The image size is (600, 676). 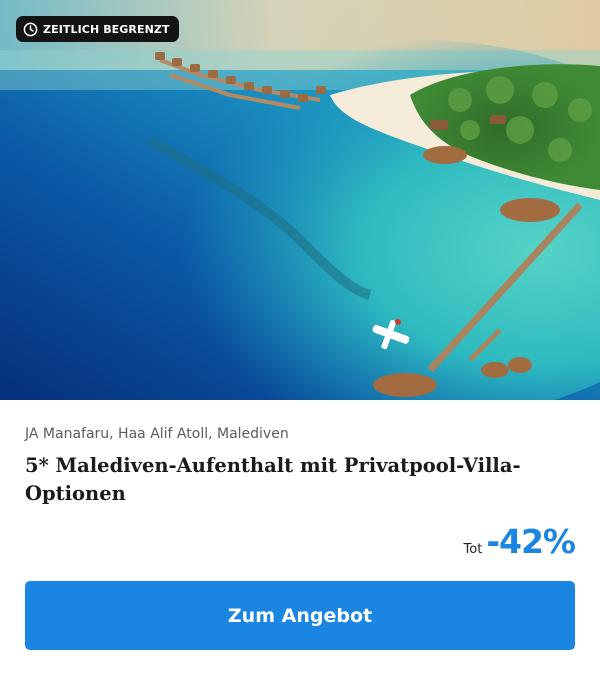 What do you see at coordinates (473, 549) in the screenshot?
I see `price-prefix: Tot` at bounding box center [473, 549].